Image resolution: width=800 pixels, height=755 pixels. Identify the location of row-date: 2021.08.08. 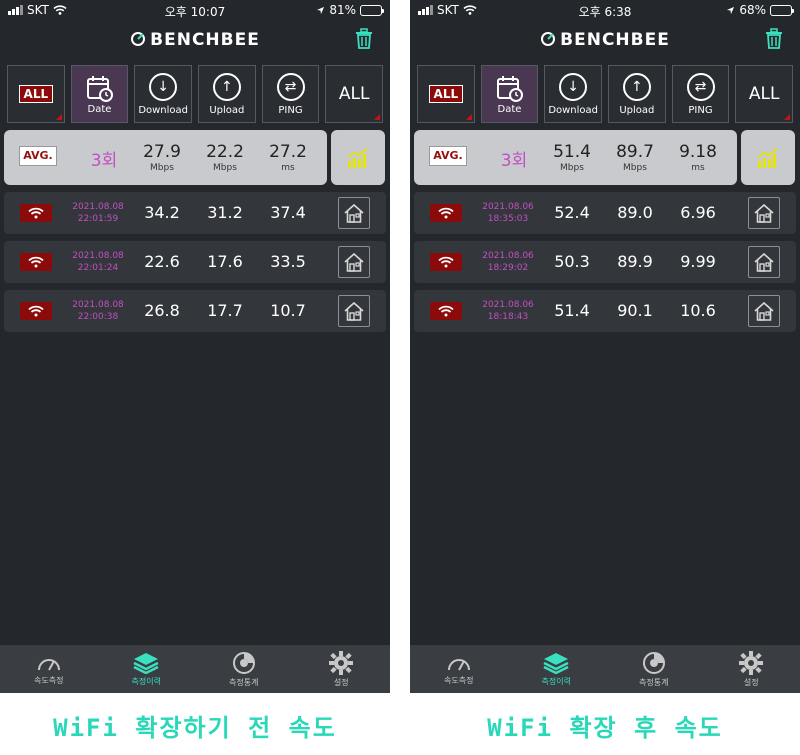
(98, 256).